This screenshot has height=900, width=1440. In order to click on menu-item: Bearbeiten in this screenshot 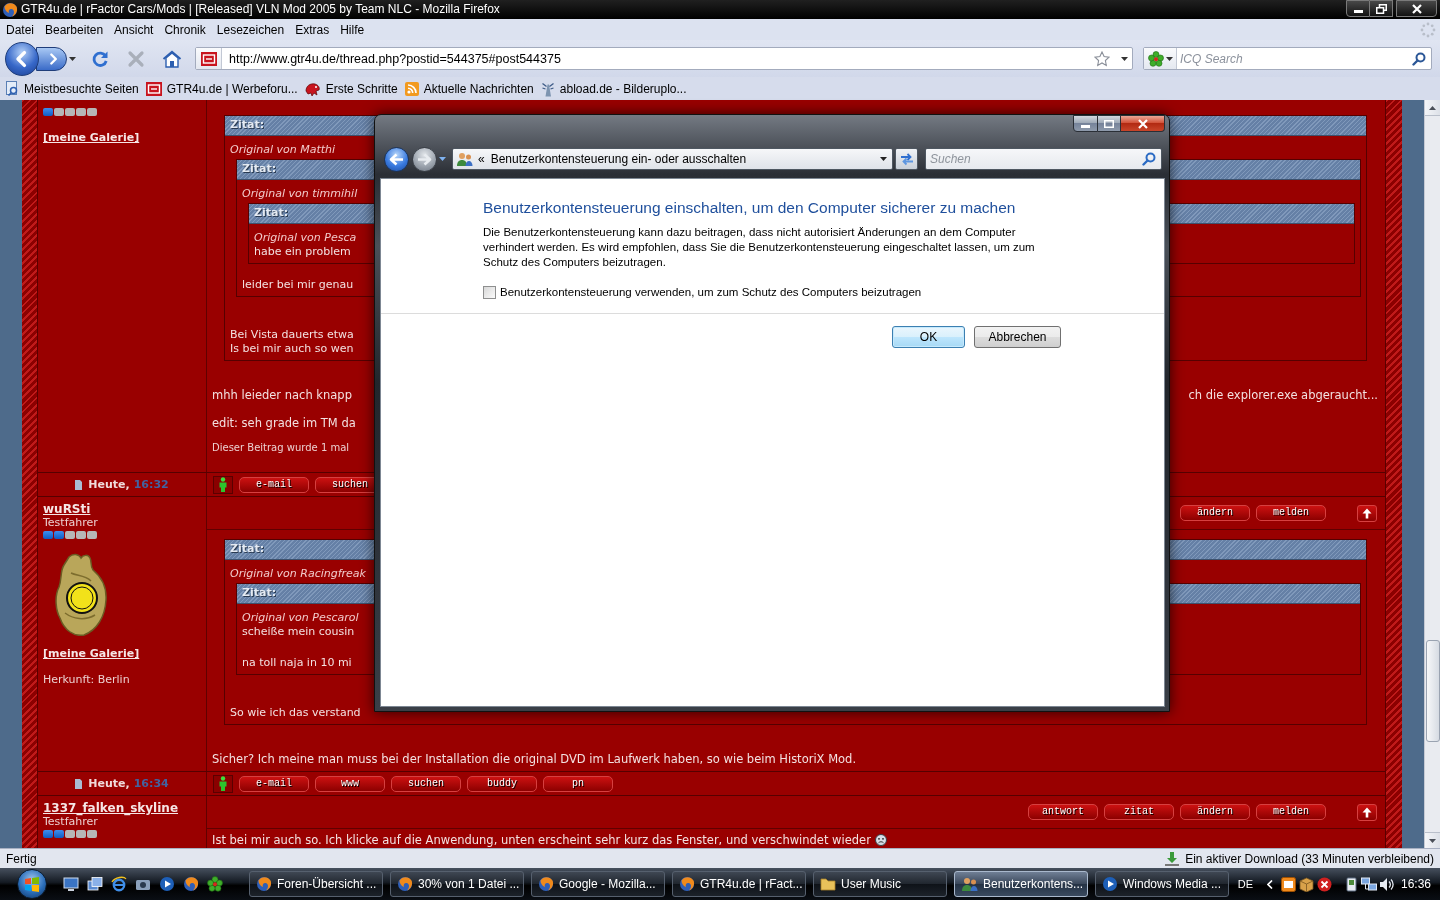, I will do `click(74, 29)`.